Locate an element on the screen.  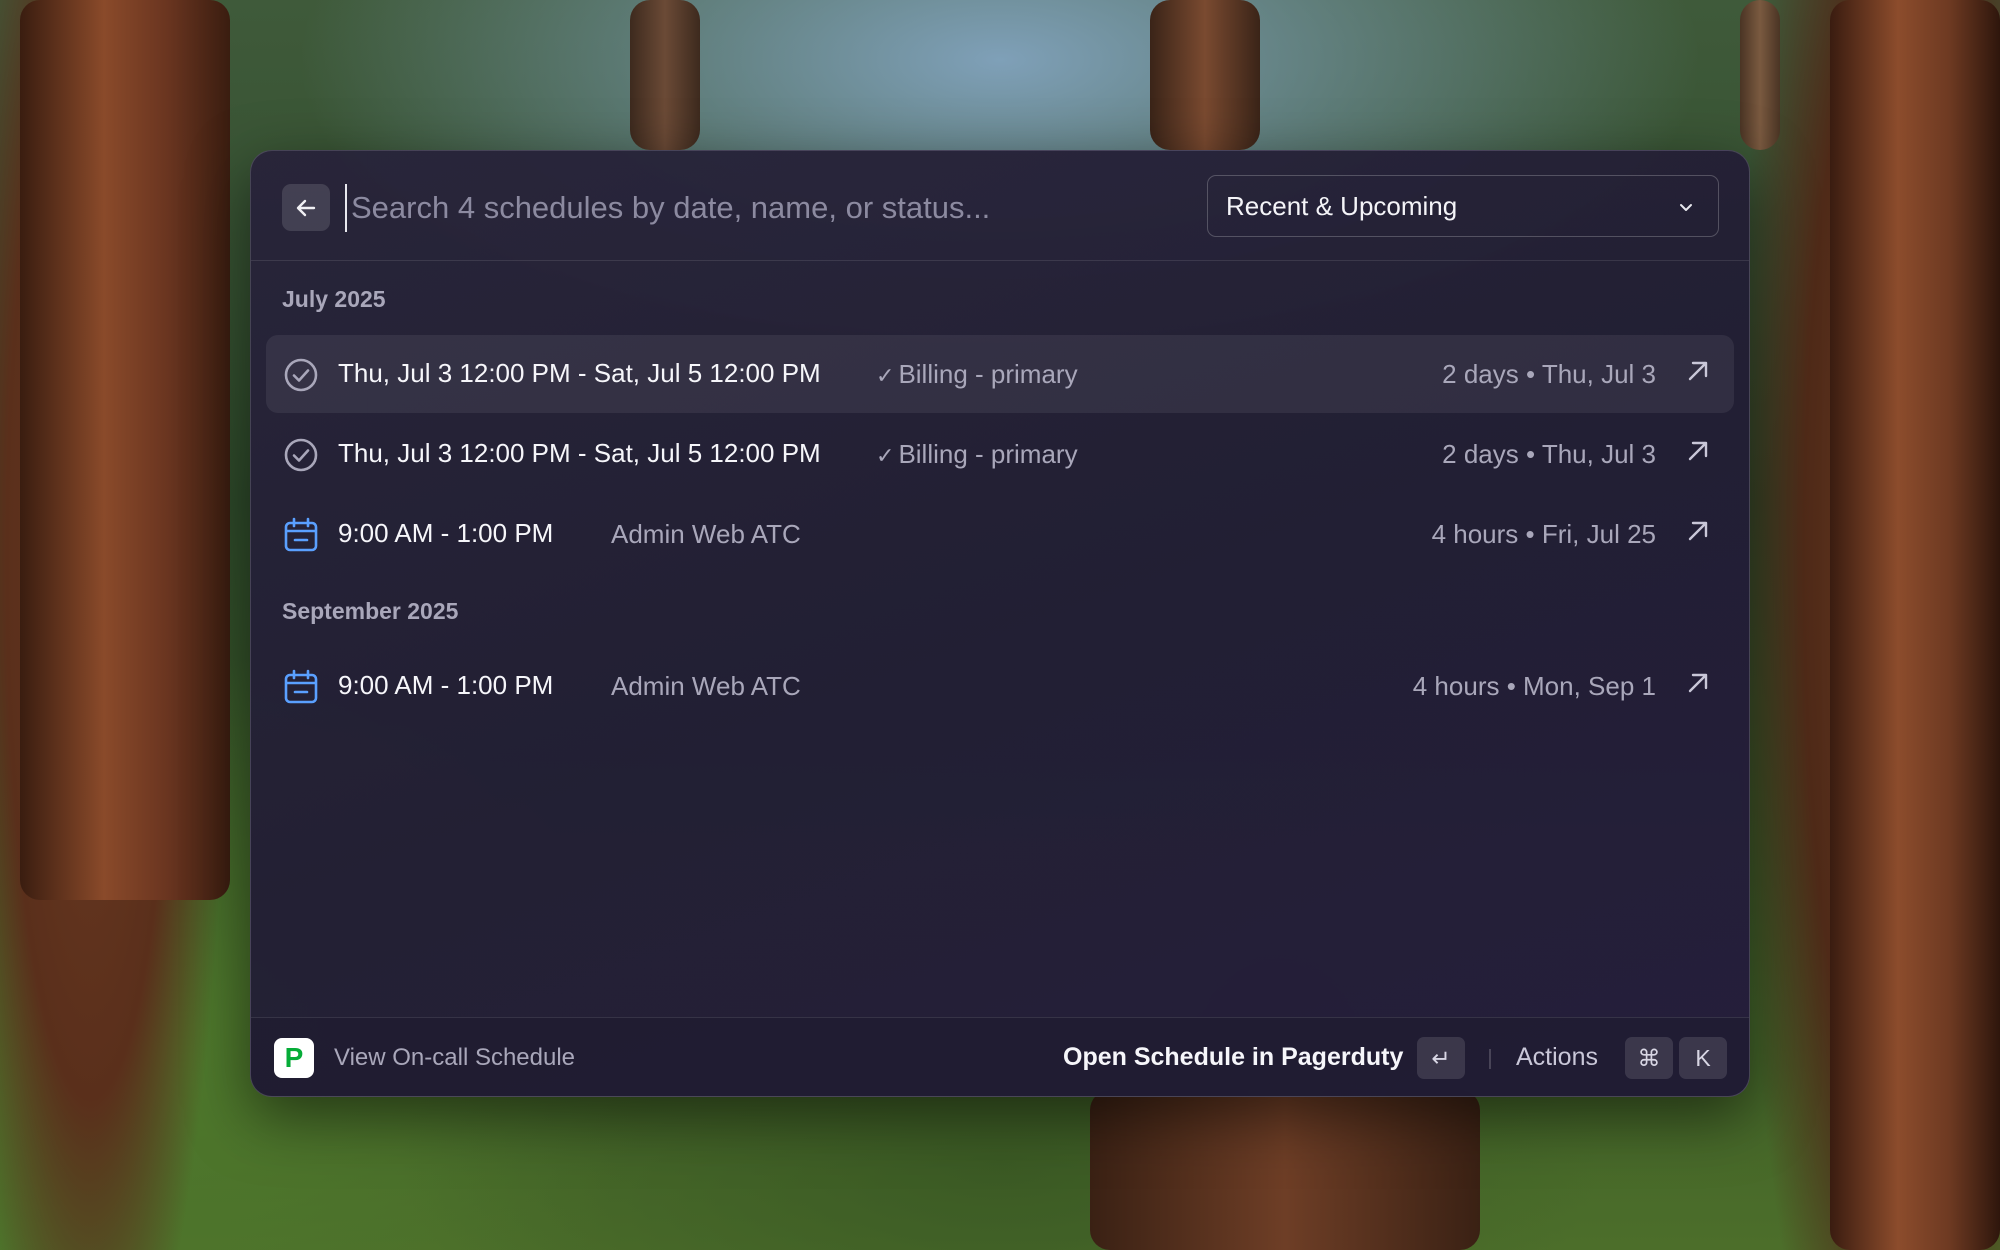
arrow-left-icon is located at coordinates (306, 207).